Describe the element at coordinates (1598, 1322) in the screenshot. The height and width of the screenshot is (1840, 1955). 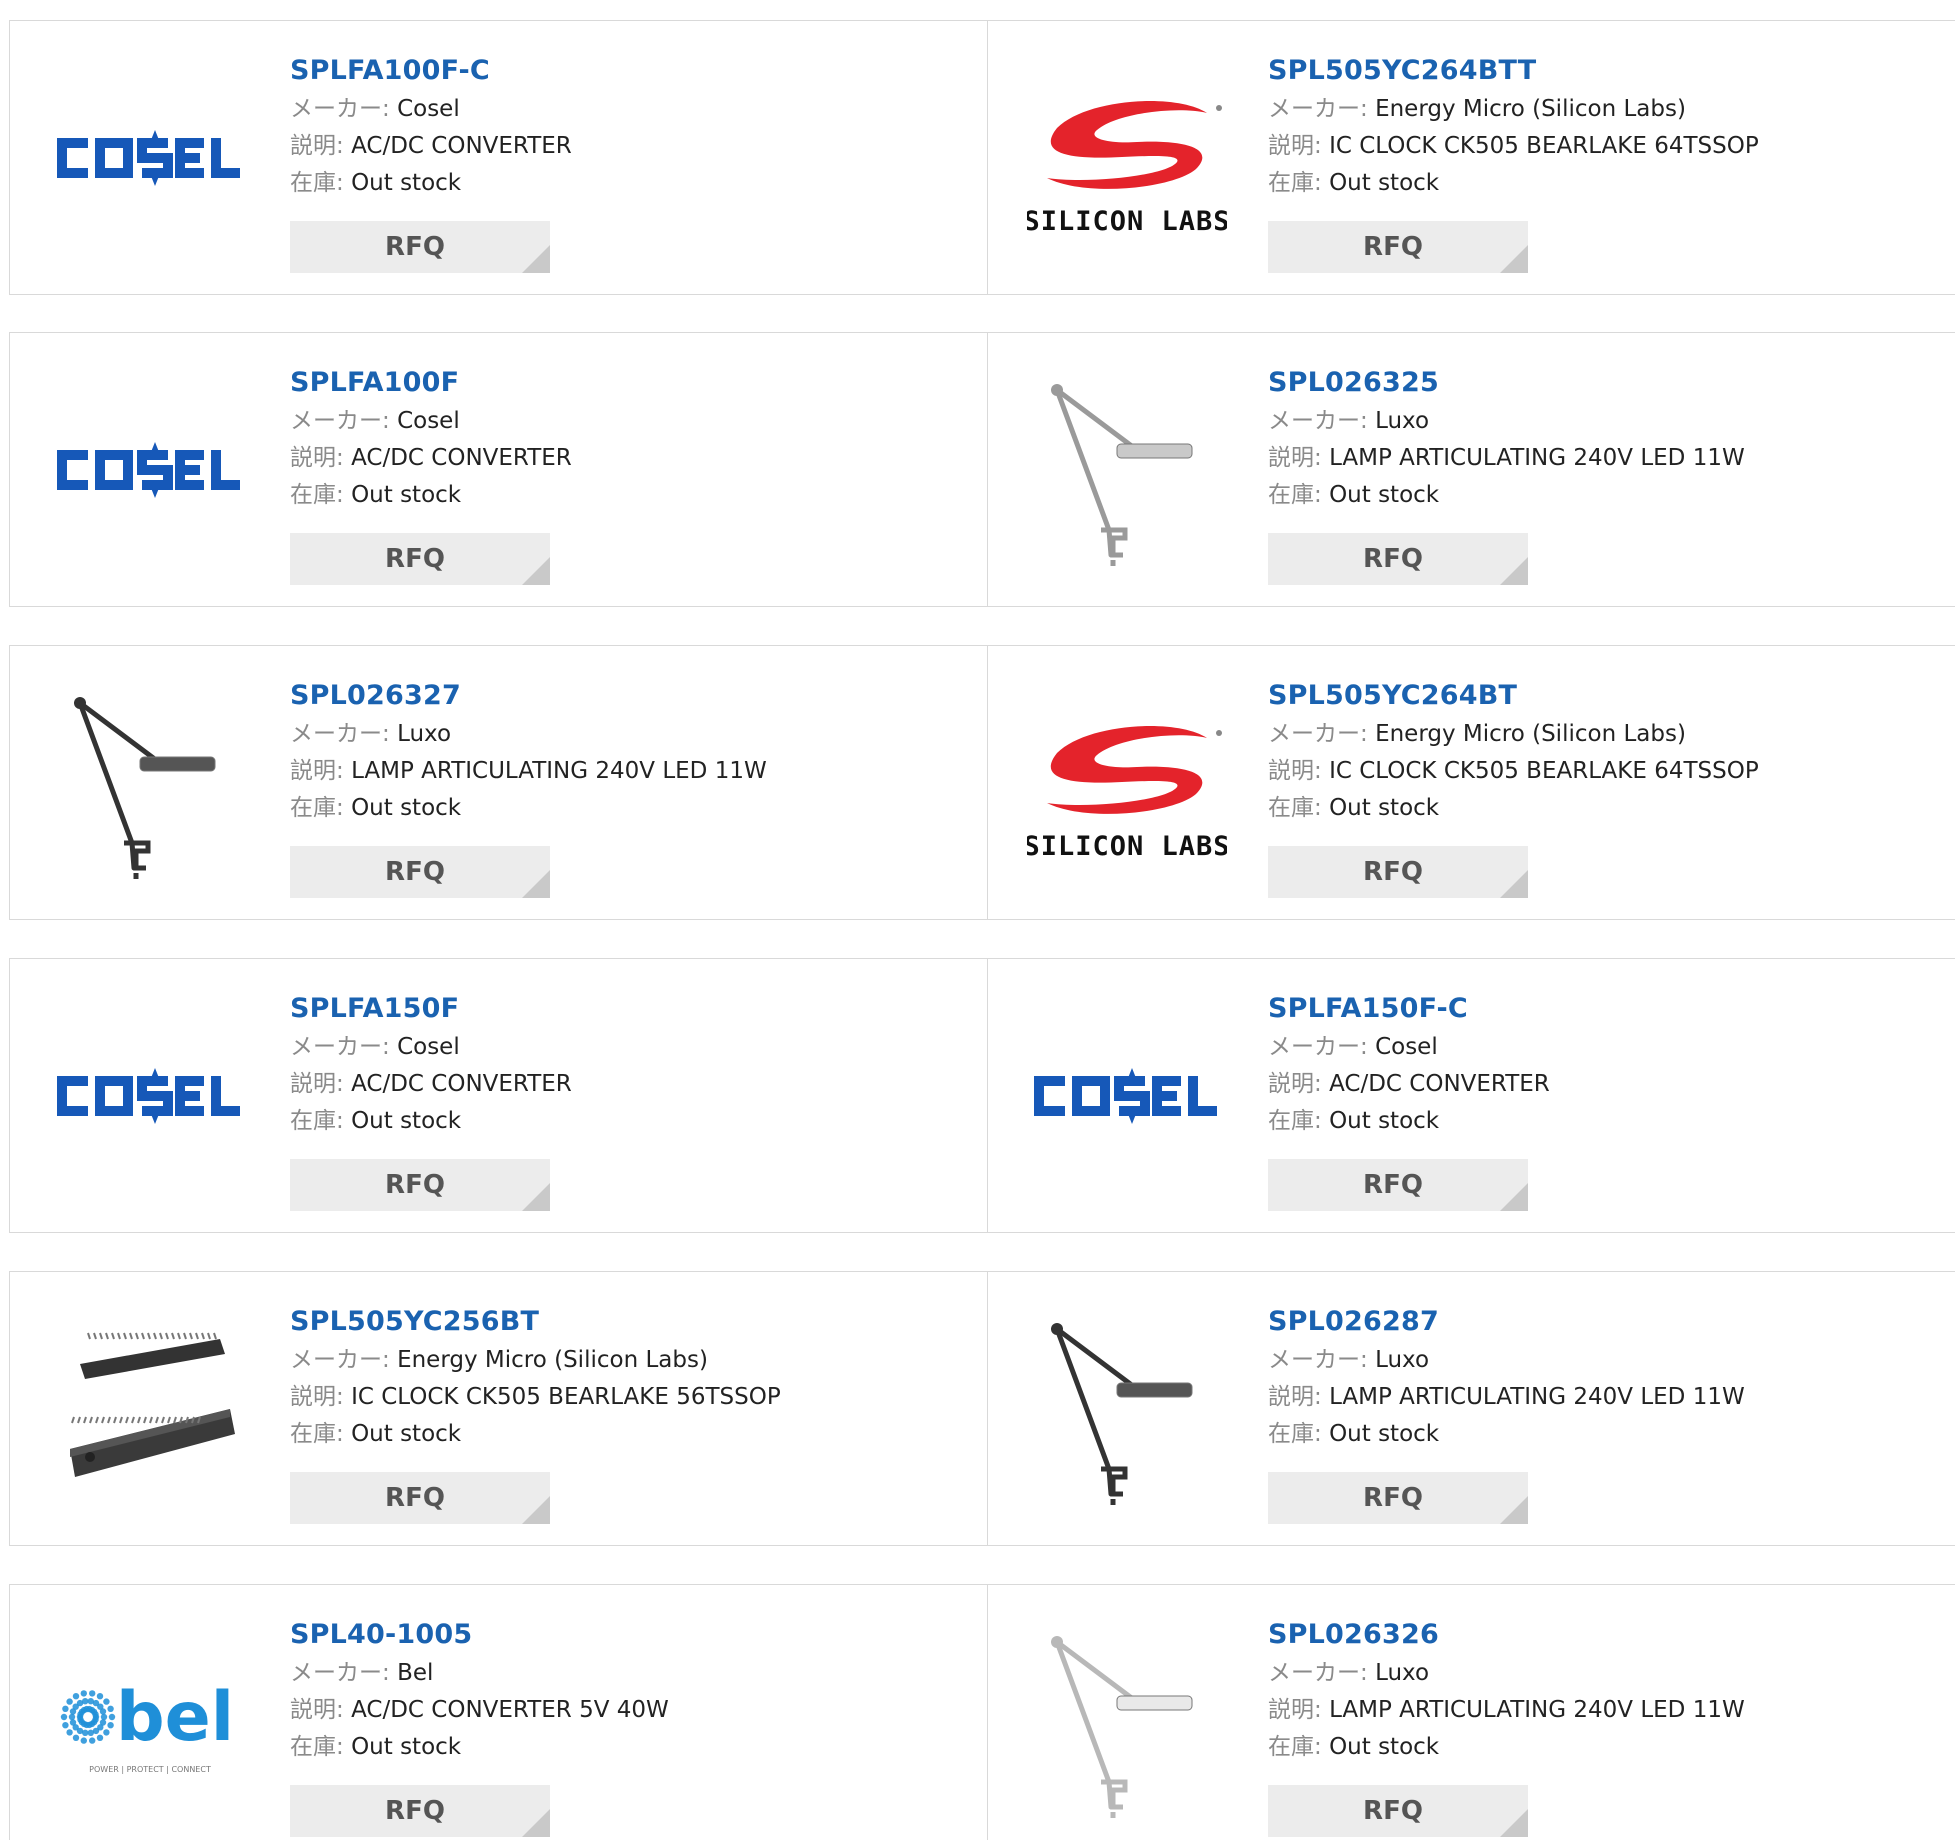
I see `part-number-link: SPL026287` at that location.